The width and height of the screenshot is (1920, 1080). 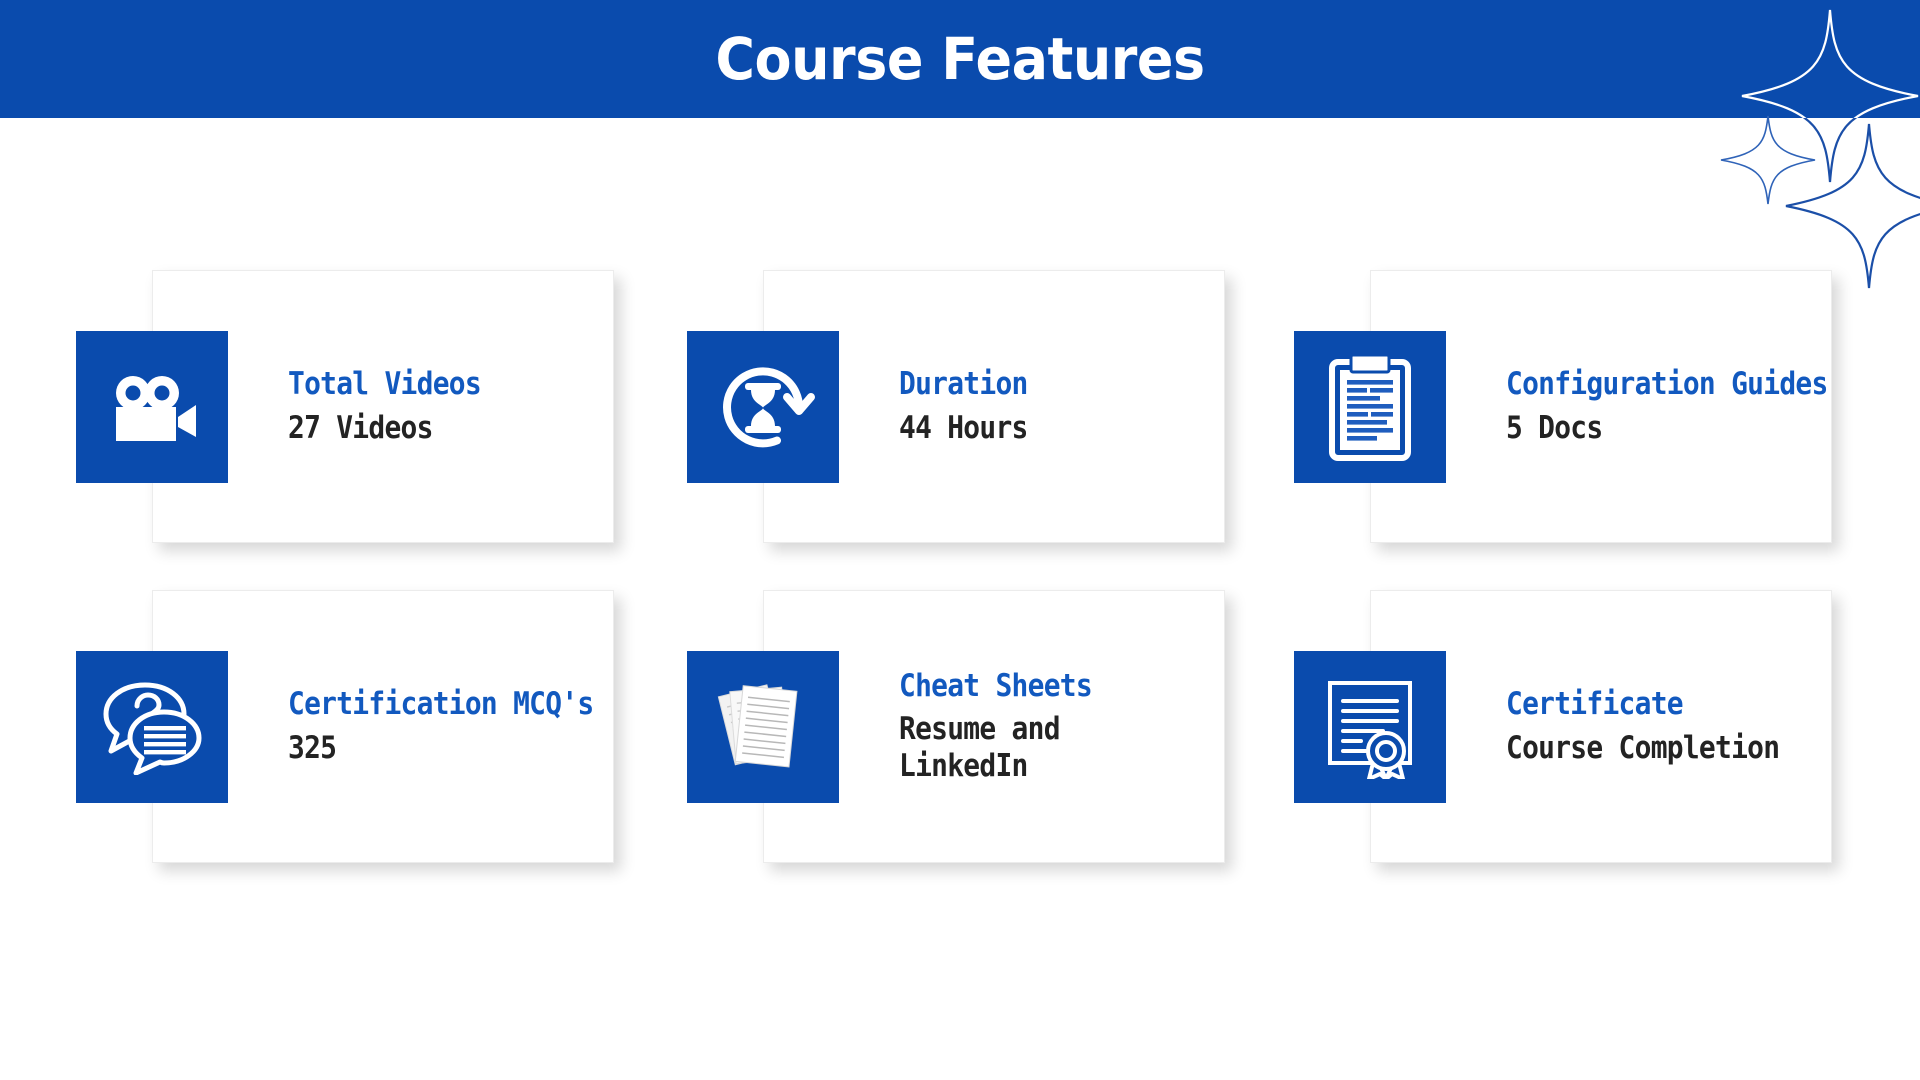 I want to click on card-title: Total Videos, so click(x=385, y=383).